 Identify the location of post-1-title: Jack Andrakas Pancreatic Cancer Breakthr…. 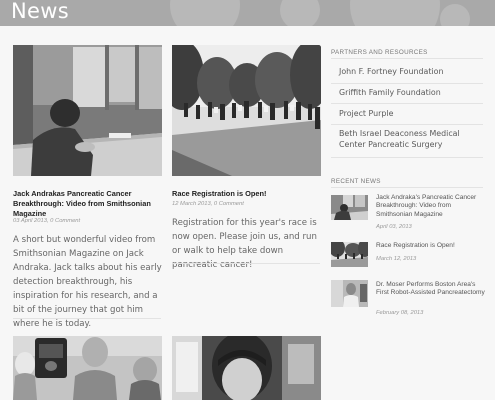
(88, 204).